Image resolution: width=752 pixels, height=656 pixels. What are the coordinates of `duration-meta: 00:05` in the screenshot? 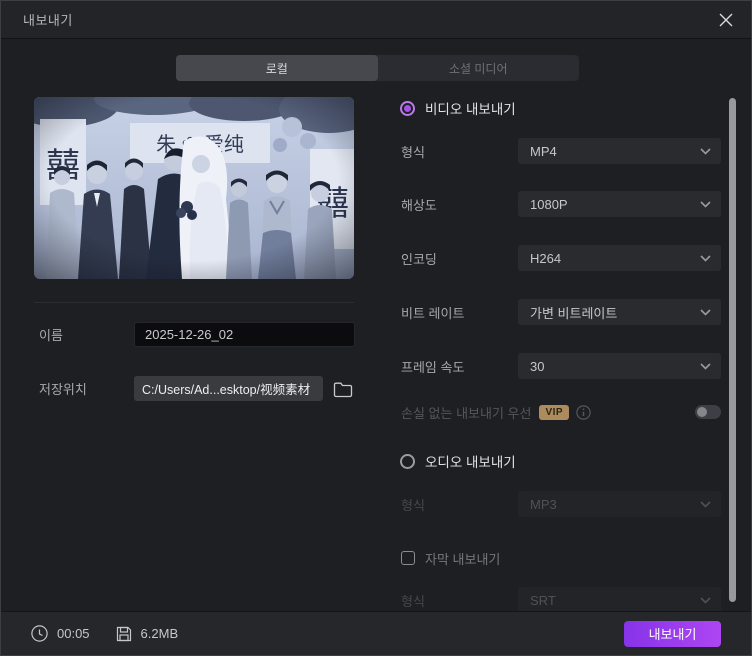 It's located at (60, 633).